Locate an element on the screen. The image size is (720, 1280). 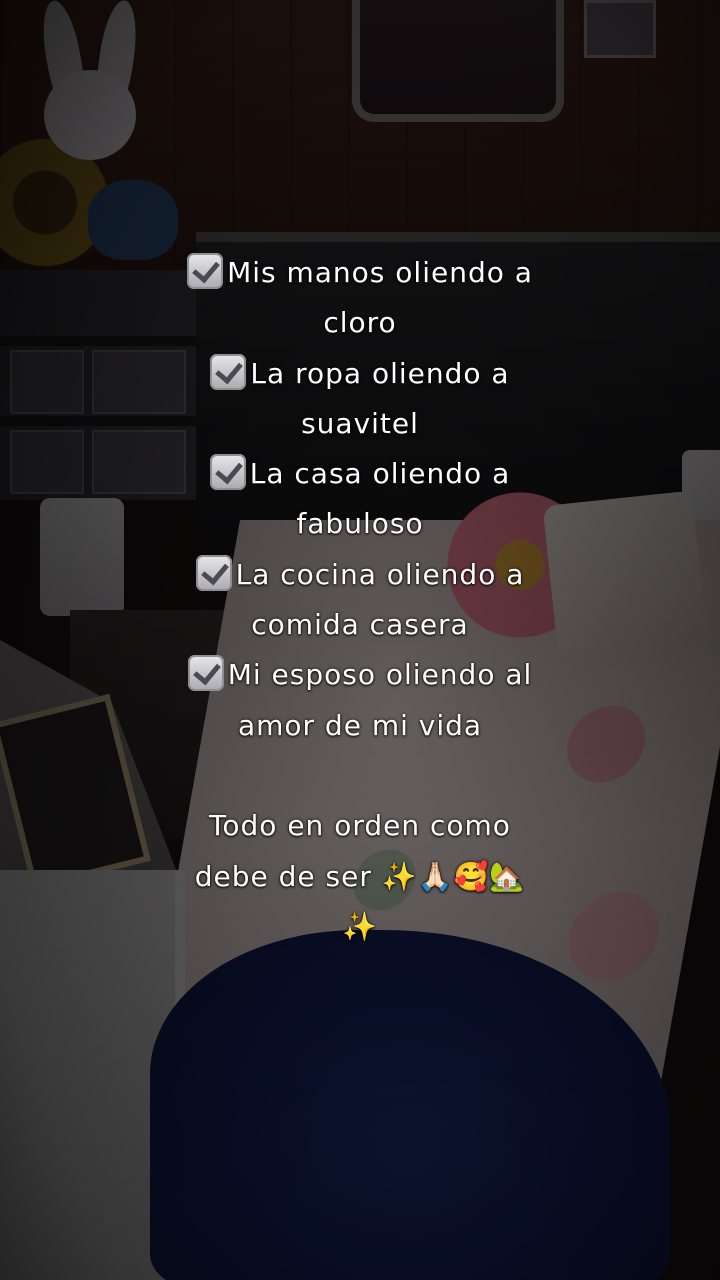
caption-item-4-line-2: comida casera is located at coordinates (360, 625).